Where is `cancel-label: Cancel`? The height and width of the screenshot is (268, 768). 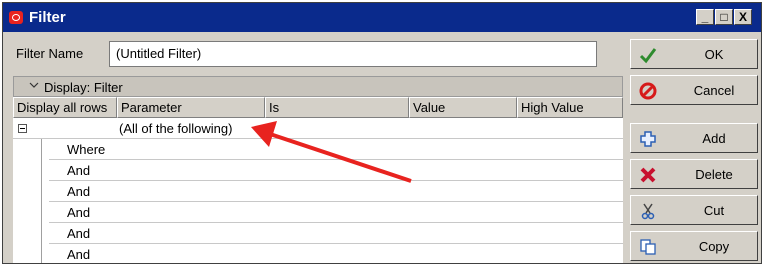 cancel-label: Cancel is located at coordinates (714, 90).